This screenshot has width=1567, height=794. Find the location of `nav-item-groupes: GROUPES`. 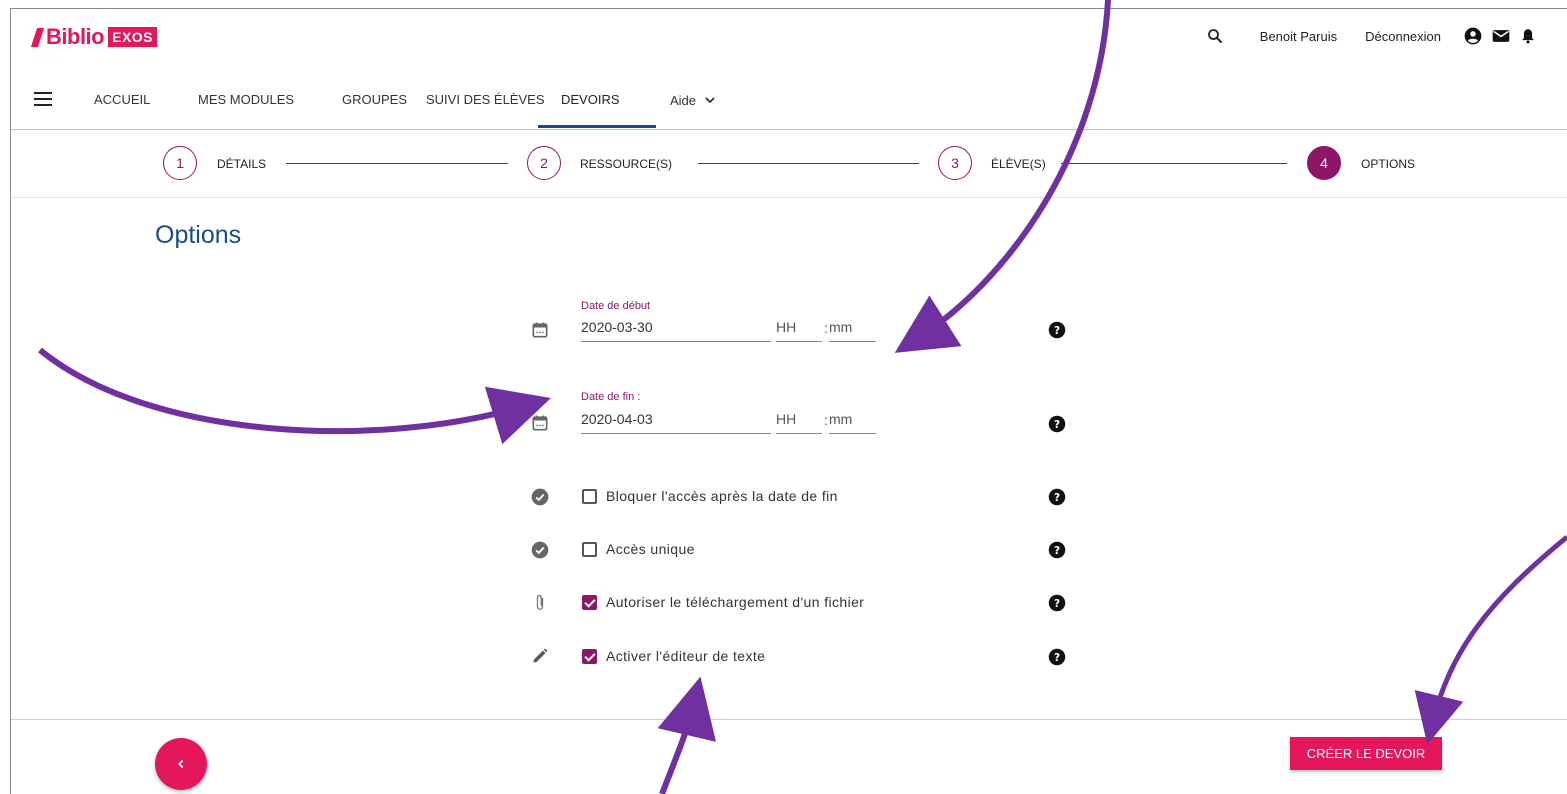

nav-item-groupes: GROUPES is located at coordinates (374, 99).